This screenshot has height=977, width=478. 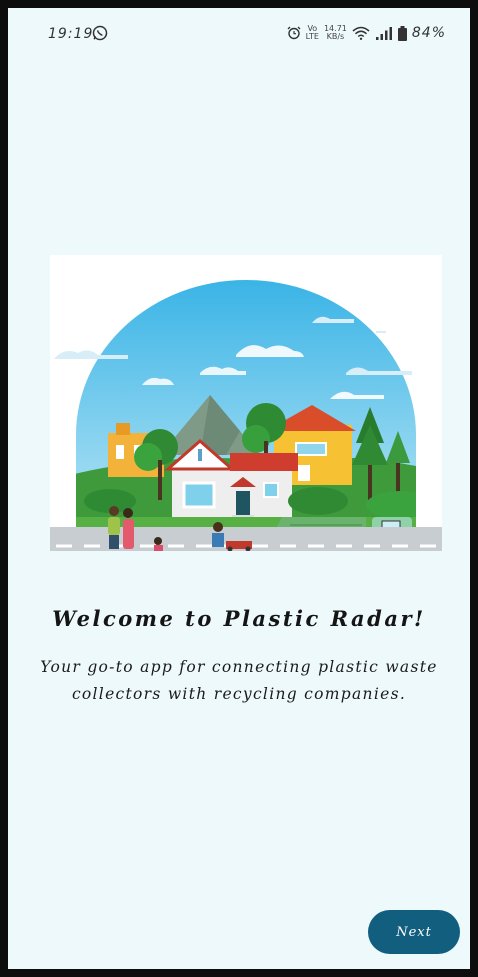 What do you see at coordinates (402, 33) in the screenshot?
I see `battery-icon` at bounding box center [402, 33].